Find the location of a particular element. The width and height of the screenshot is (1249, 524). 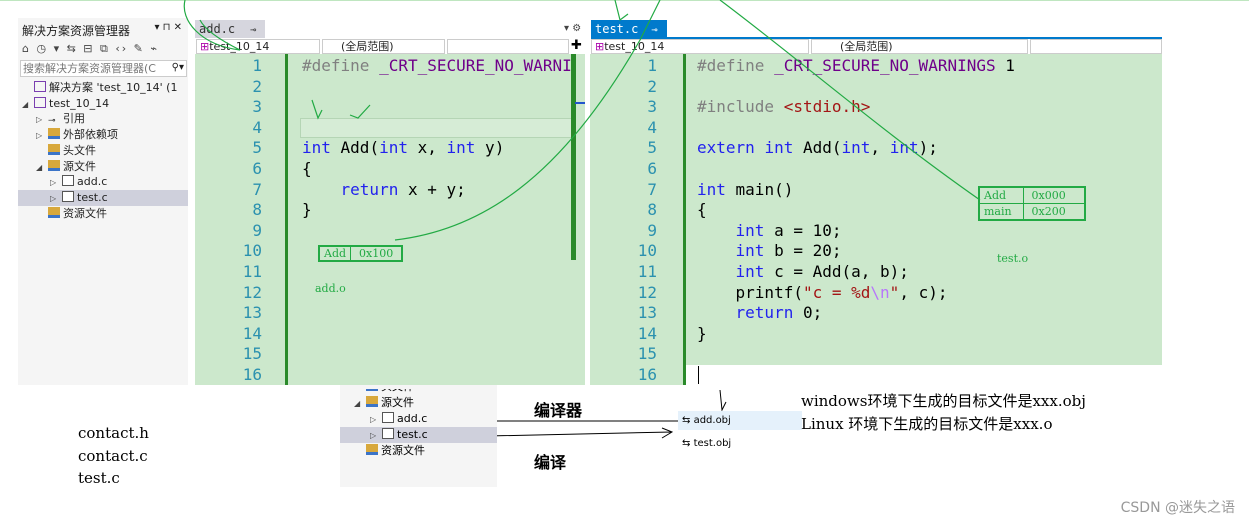

down-arrow is located at coordinates (723, 400).